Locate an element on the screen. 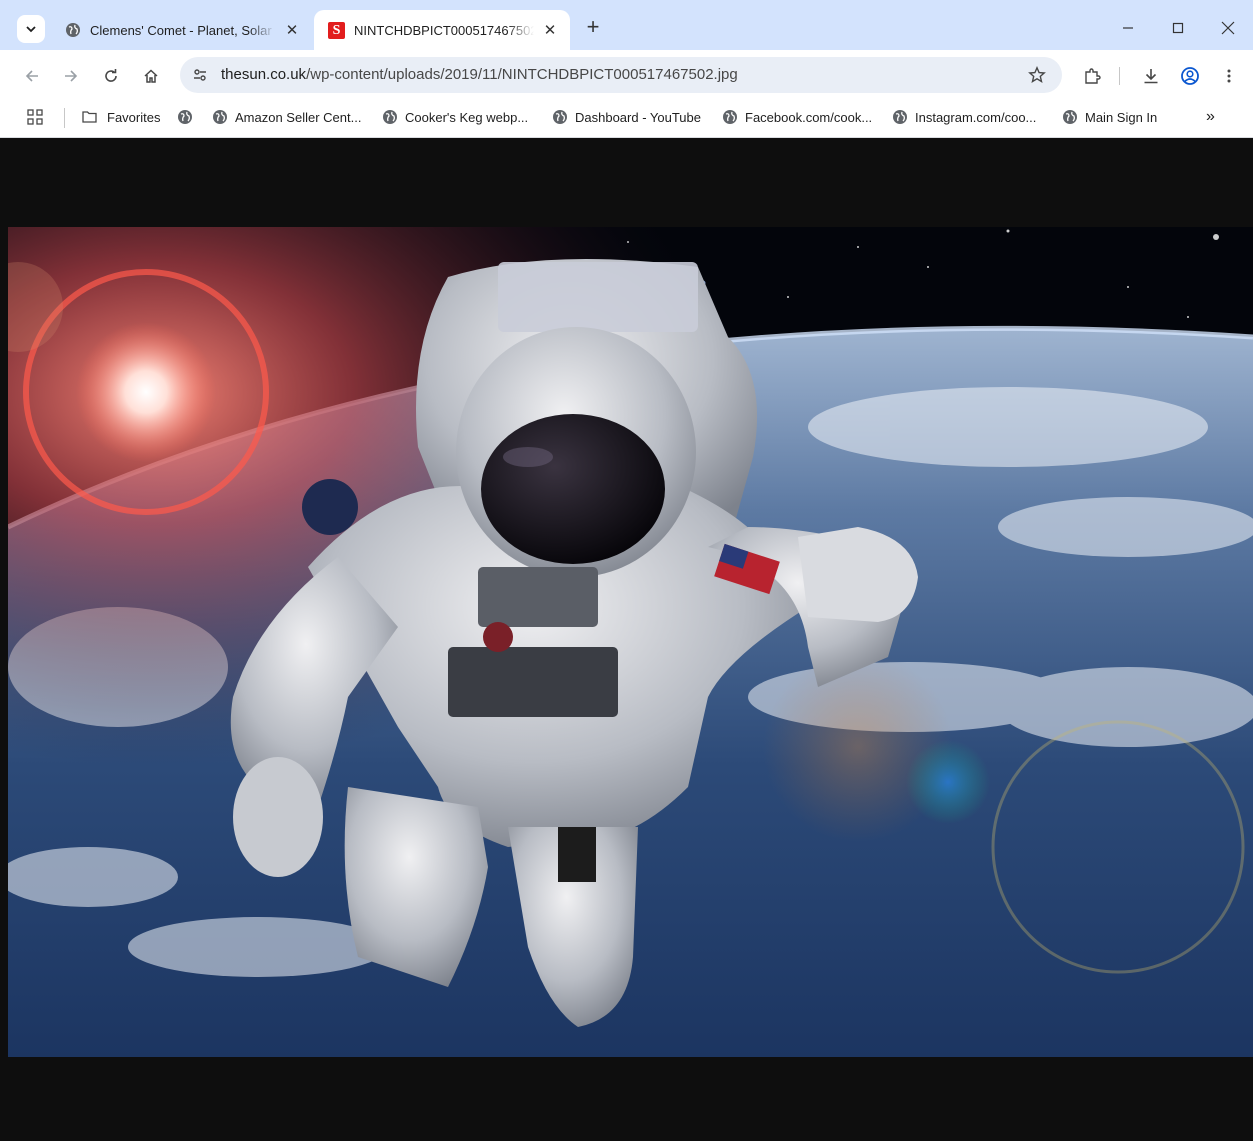 This screenshot has height=1141, width=1253. forward-button is located at coordinates (71, 76).